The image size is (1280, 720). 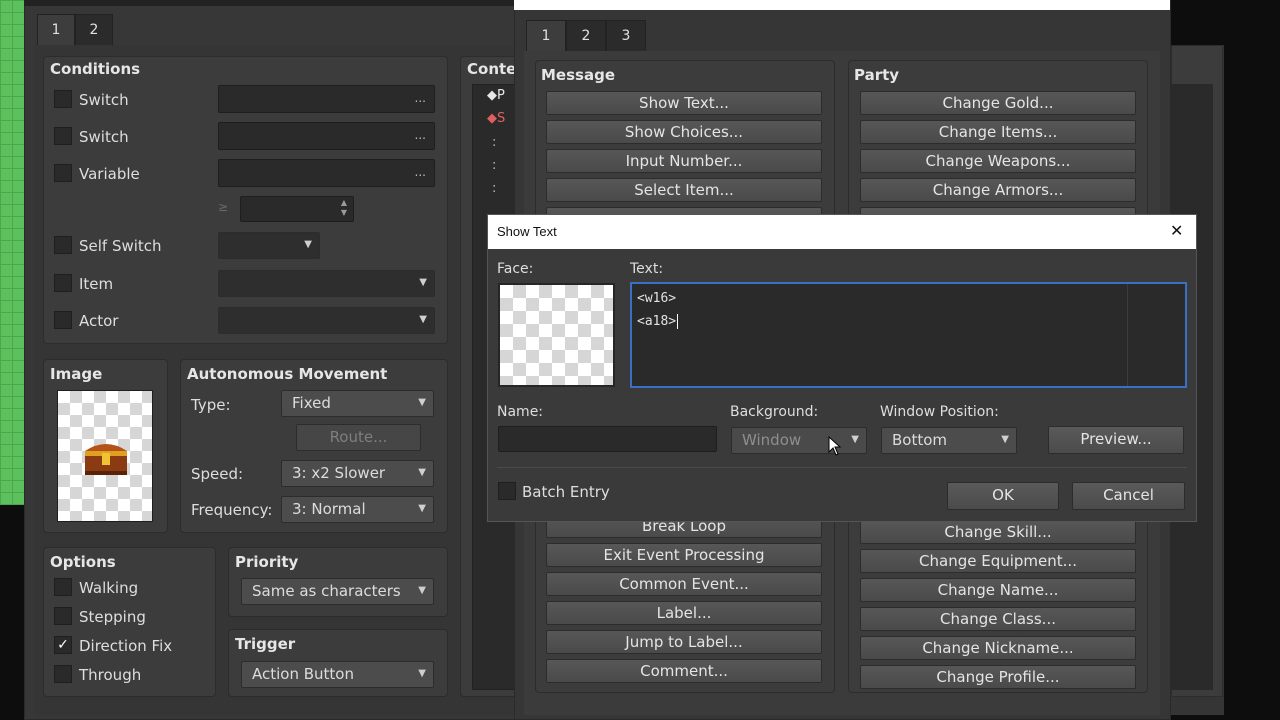 I want to click on name-label: Name:, so click(x=520, y=412).